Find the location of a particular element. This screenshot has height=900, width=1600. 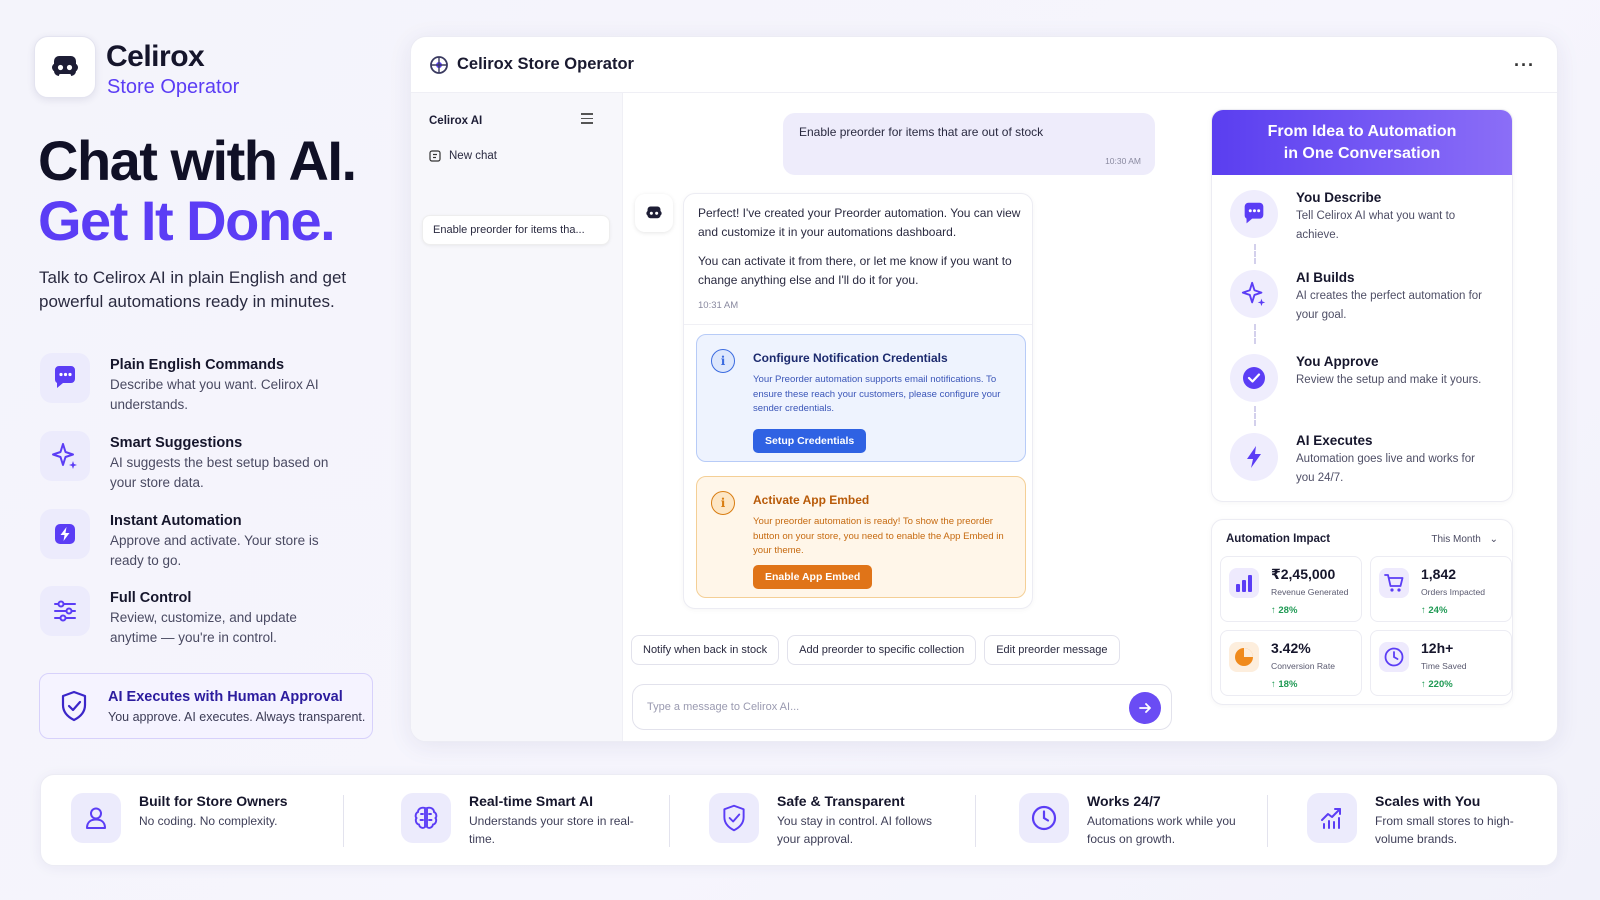

enable-app-embed-button: Enable App Embed is located at coordinates (813, 577).